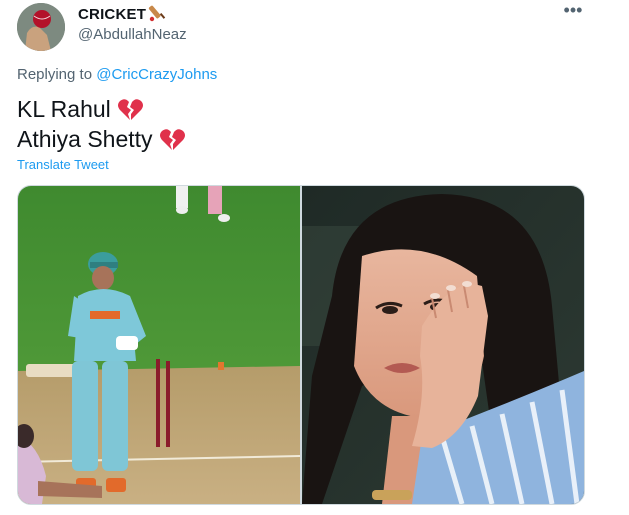 This screenshot has height=515, width=629. I want to click on replying-to: Replying to @CricCrazyJohns, so click(117, 74).